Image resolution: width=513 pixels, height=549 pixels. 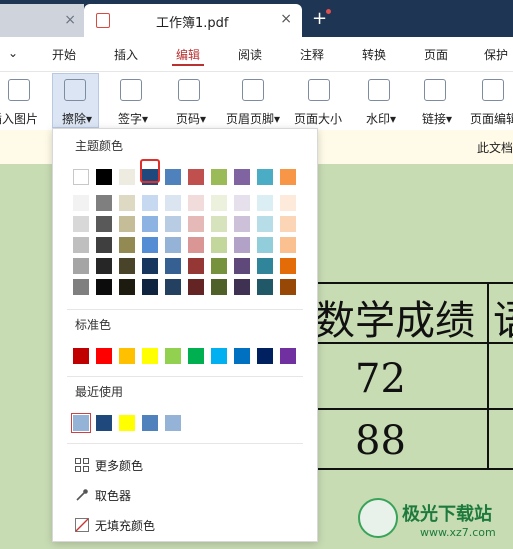 What do you see at coordinates (250, 54) in the screenshot?
I see `menu-read: 阅读` at bounding box center [250, 54].